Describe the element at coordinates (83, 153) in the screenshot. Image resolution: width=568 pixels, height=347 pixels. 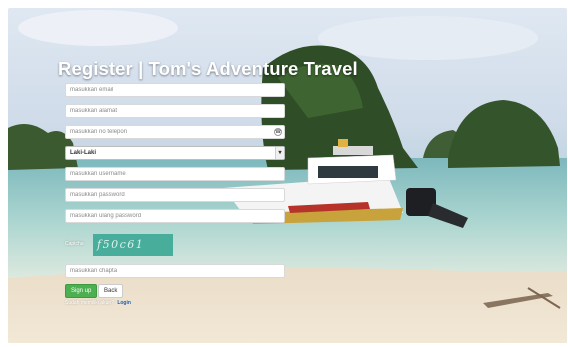
I see `gender-selected-value: Laki-Laki` at that location.